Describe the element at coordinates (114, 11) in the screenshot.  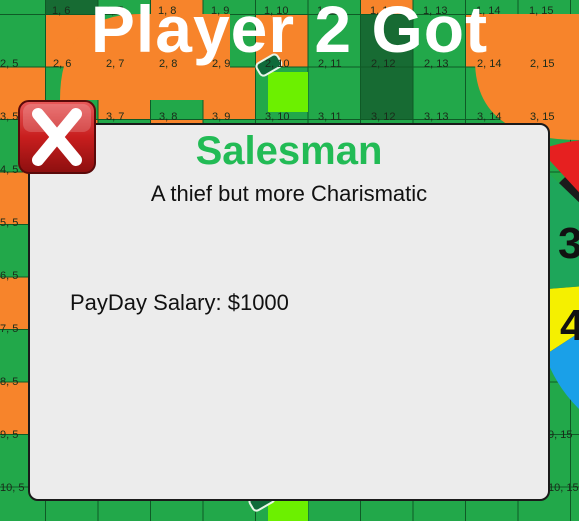
I see `cell-coordinate-label: 1, 7` at that location.